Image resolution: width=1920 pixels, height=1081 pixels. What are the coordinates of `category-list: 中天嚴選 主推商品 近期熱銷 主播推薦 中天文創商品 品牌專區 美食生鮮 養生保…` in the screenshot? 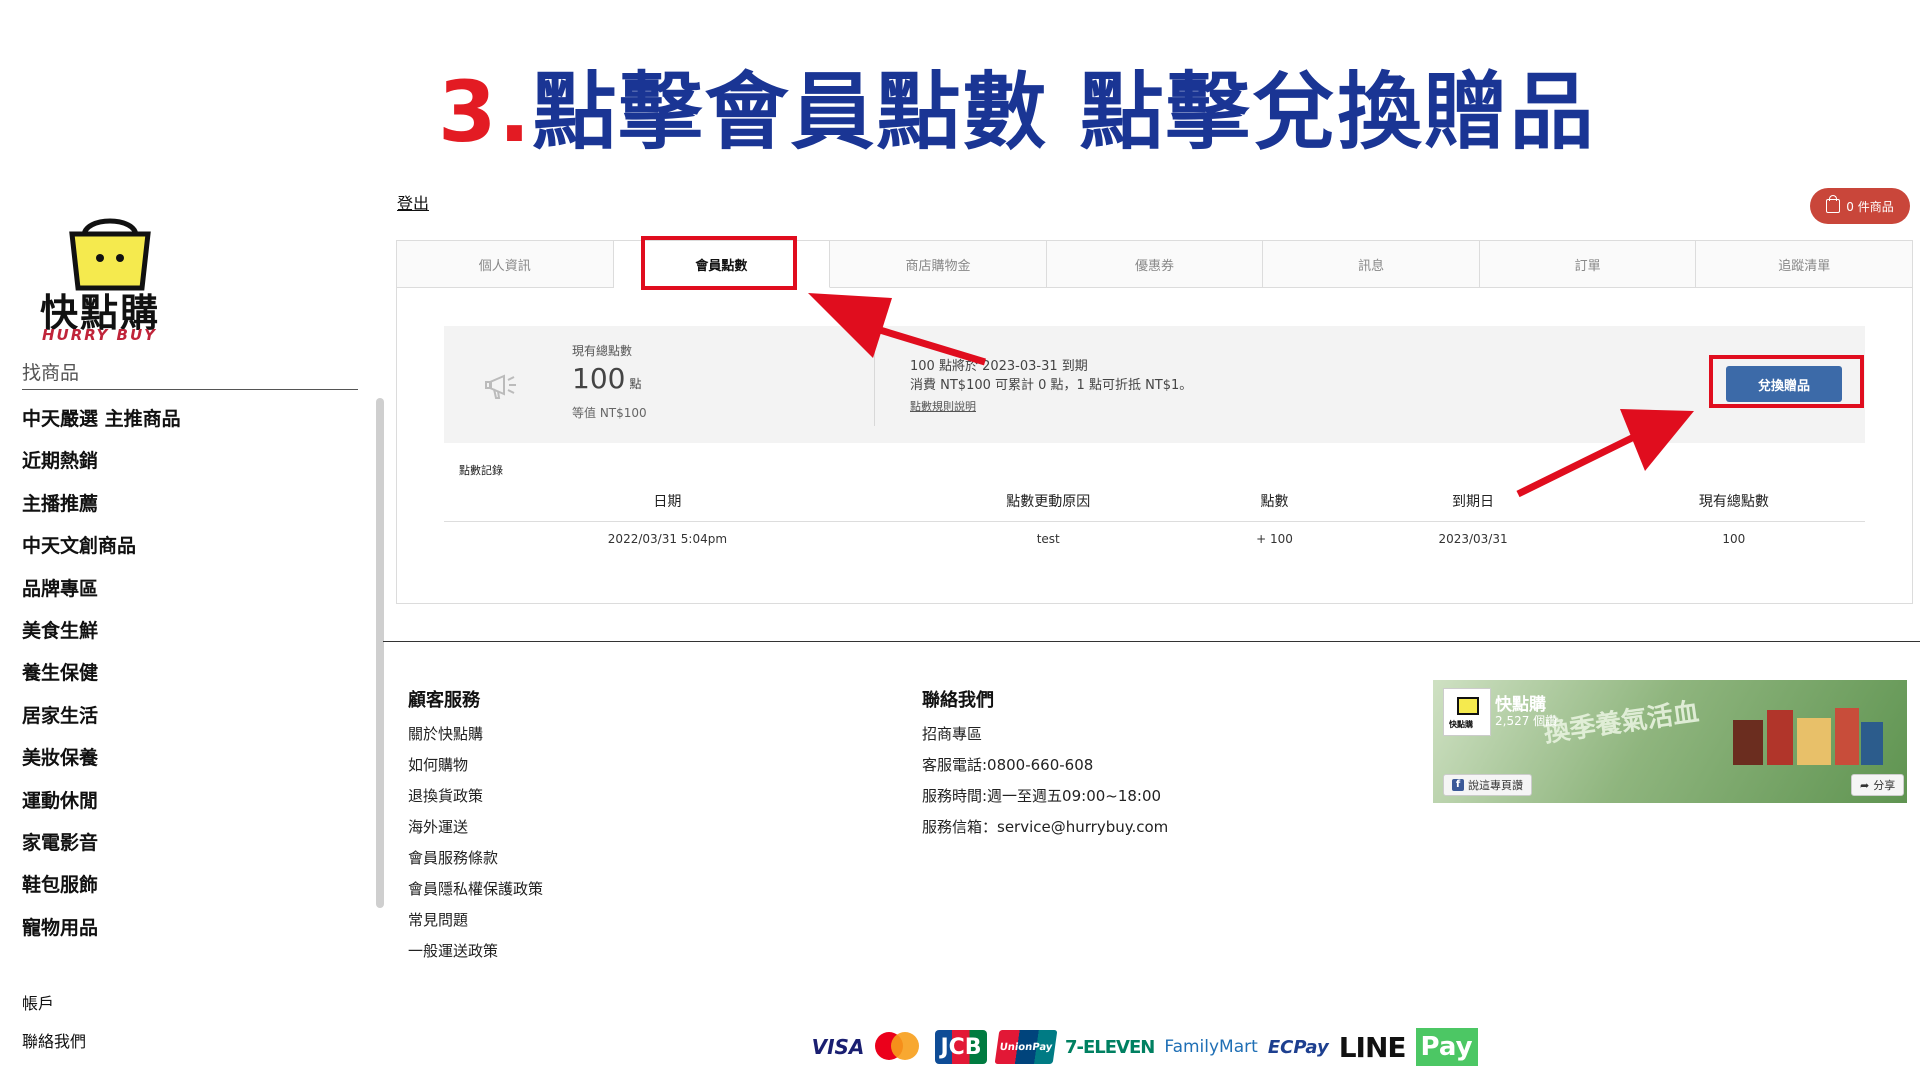 It's located at (101, 680).